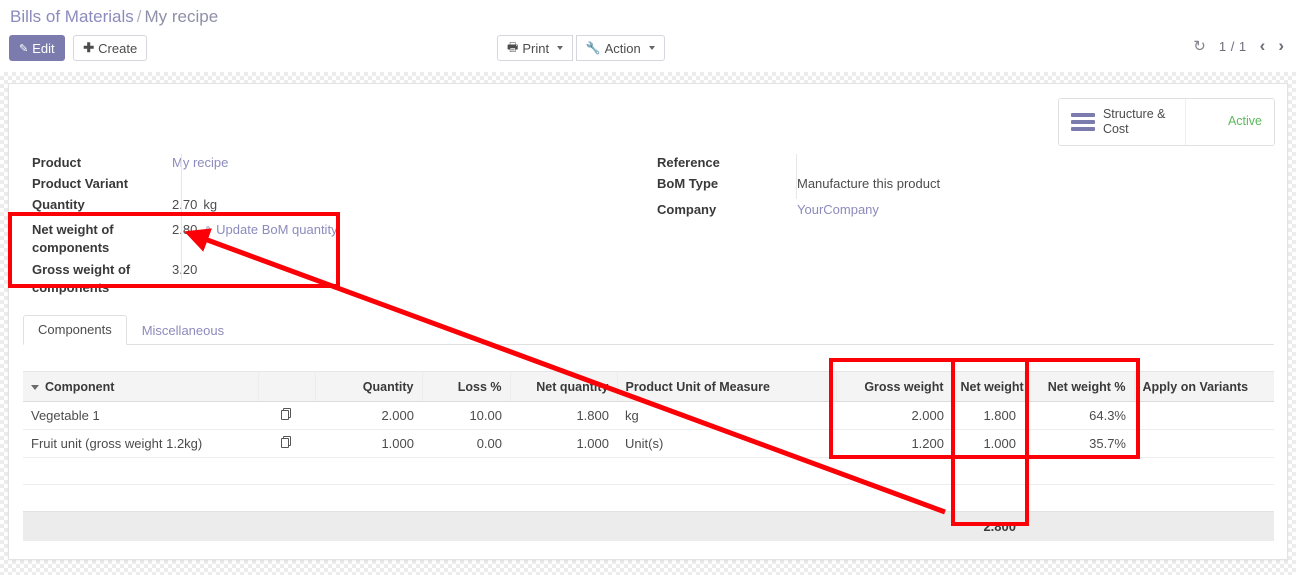 The width and height of the screenshot is (1296, 575). What do you see at coordinates (894, 415) in the screenshot?
I see `cell-gross-weight: 2.000` at bounding box center [894, 415].